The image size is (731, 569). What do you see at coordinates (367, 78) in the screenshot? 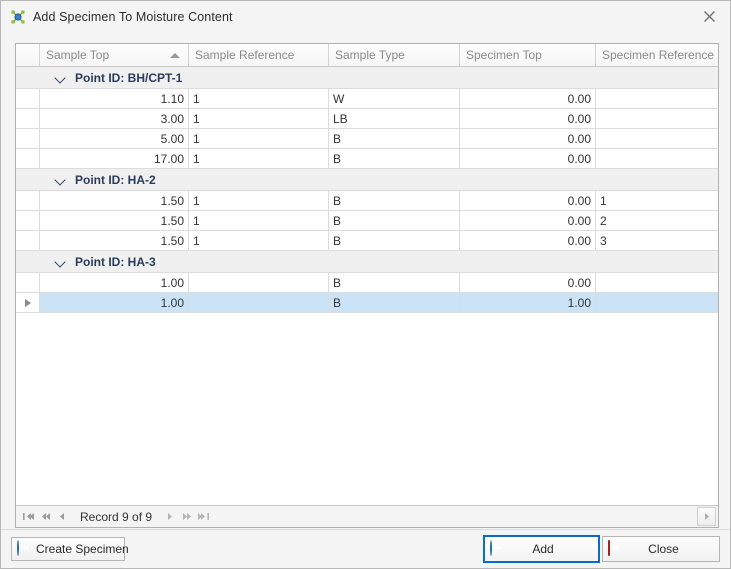
I see `grid-group-header: Point ID: BH/CPT-1` at bounding box center [367, 78].